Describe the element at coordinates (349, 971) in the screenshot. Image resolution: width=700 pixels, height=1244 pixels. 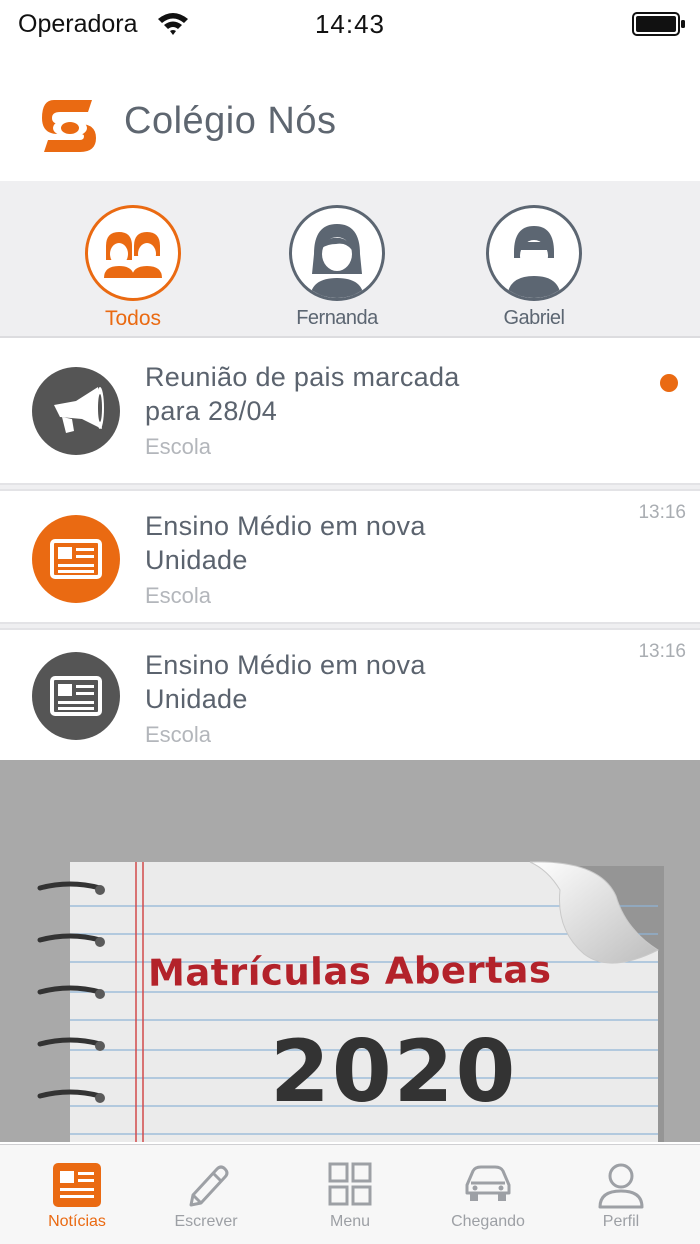
I see `banner-headline: Matrículas Abertas` at that location.